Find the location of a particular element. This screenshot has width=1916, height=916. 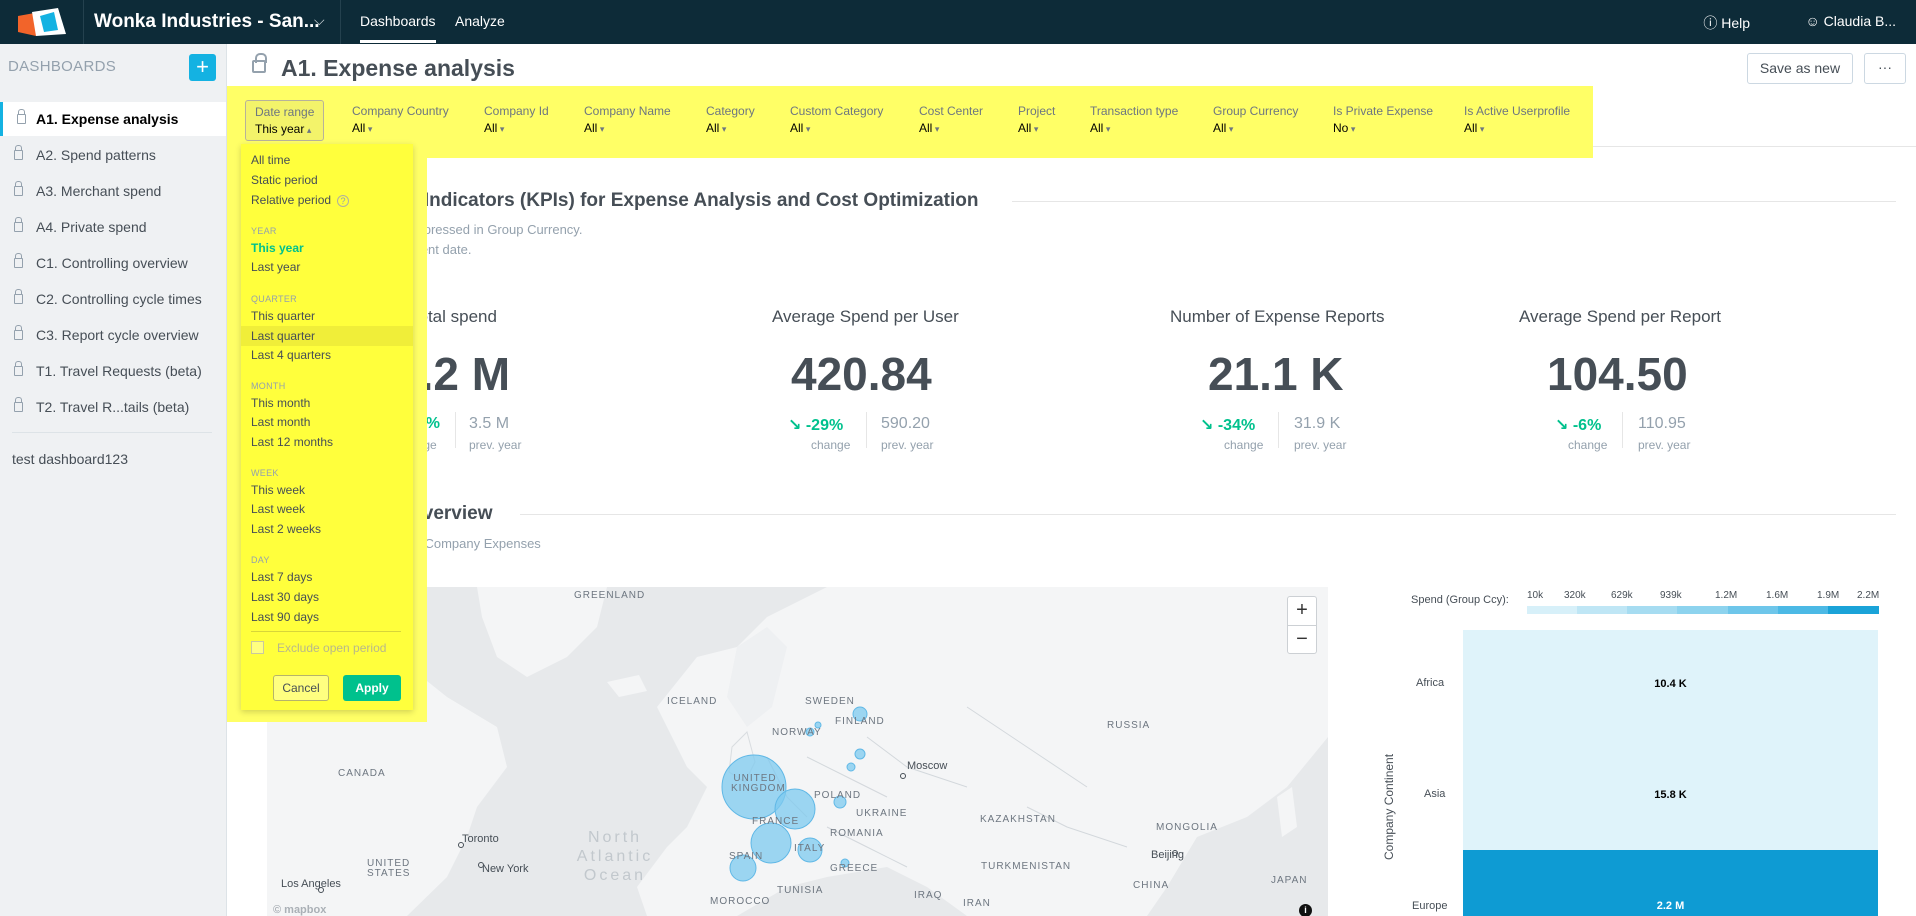

sidebar-item-label: A4. Private spend is located at coordinates (91, 227).